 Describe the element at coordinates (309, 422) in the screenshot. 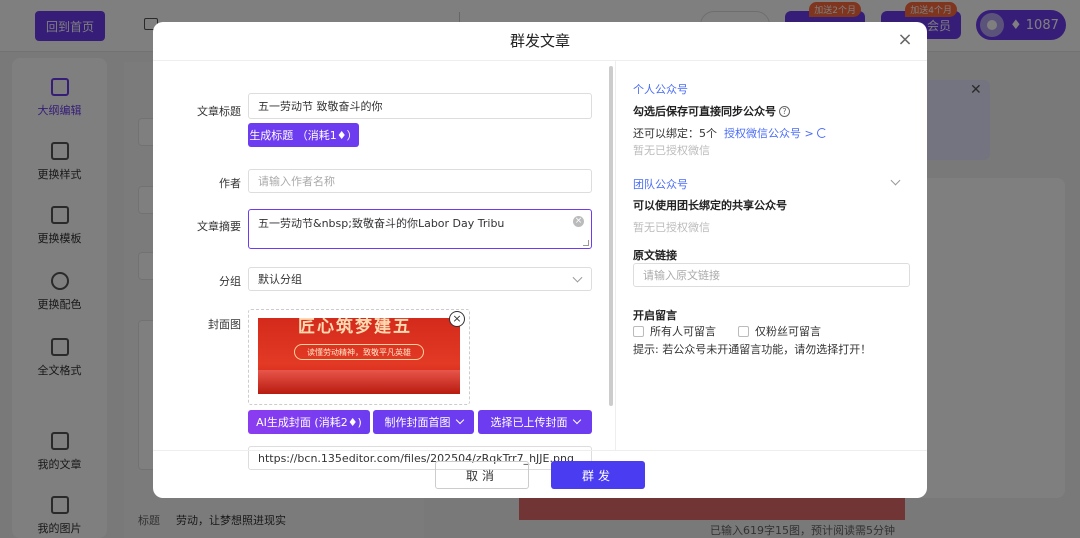

I see `ai-cover-button: AI生成封面 (消耗2♦)` at that location.